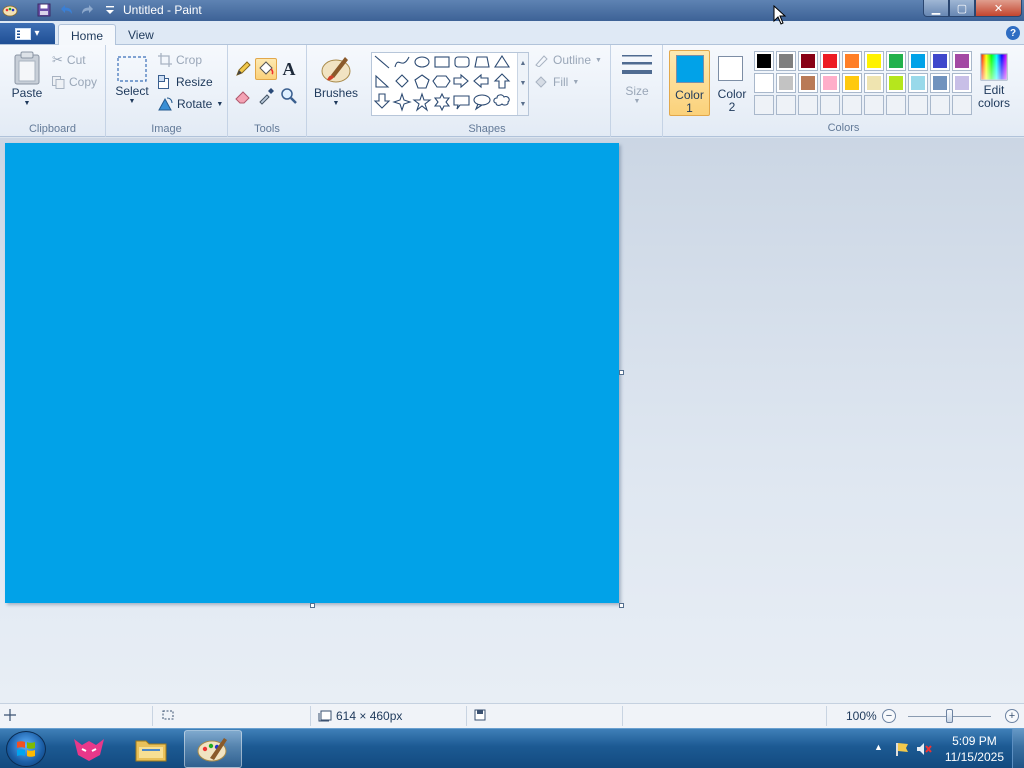 The width and height of the screenshot is (1024, 768). Describe the element at coordinates (556, 82) in the screenshot. I see `shape-fill-button: Fill ▼` at that location.